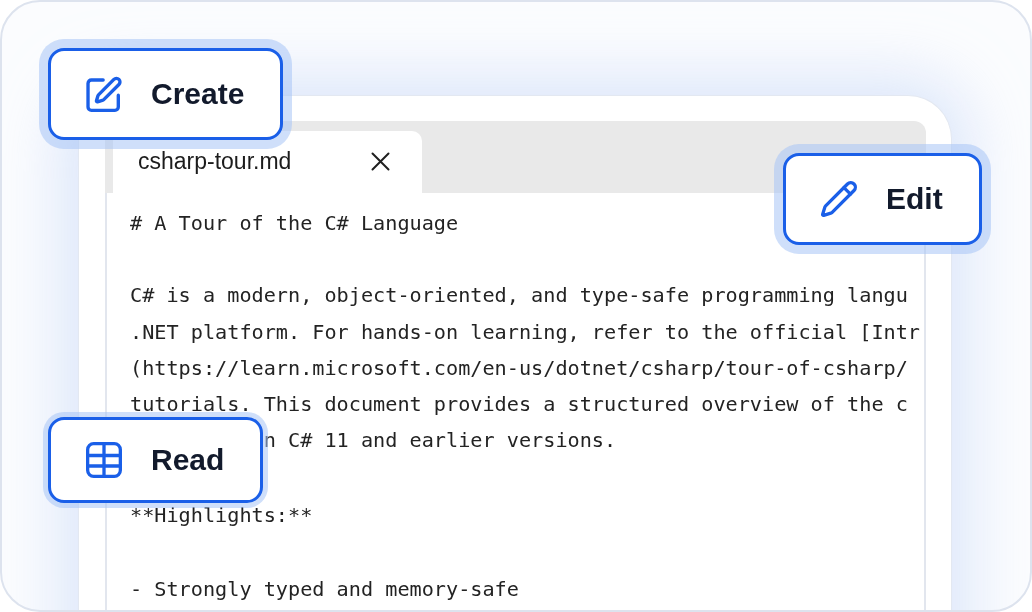  I want to click on create-button: Create, so click(166, 94).